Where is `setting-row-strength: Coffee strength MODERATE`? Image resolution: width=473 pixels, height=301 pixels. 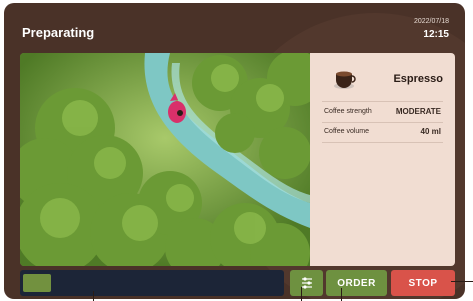 setting-row-strength: Coffee strength MODERATE is located at coordinates (382, 112).